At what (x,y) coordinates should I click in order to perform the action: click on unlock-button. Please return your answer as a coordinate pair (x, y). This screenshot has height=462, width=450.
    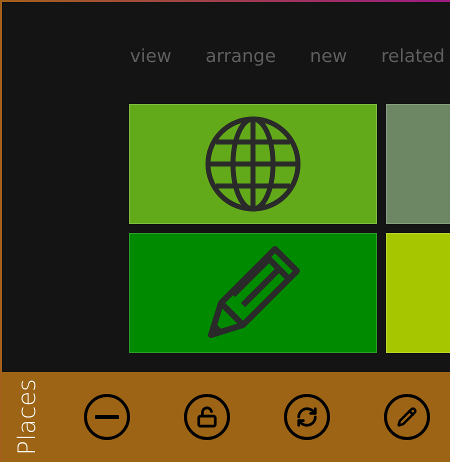
    Looking at the image, I should click on (207, 417).